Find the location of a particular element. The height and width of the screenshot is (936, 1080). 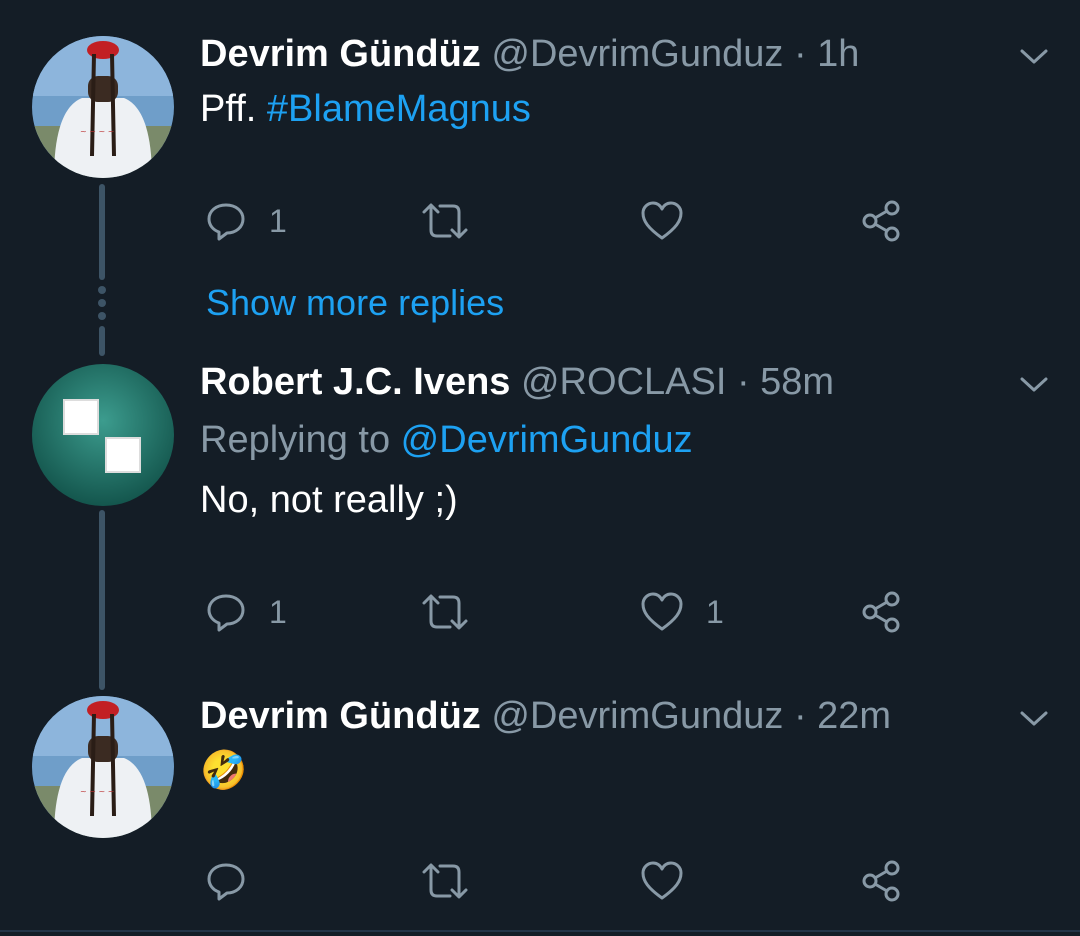

tweet-time: · 1h is located at coordinates (826, 54).